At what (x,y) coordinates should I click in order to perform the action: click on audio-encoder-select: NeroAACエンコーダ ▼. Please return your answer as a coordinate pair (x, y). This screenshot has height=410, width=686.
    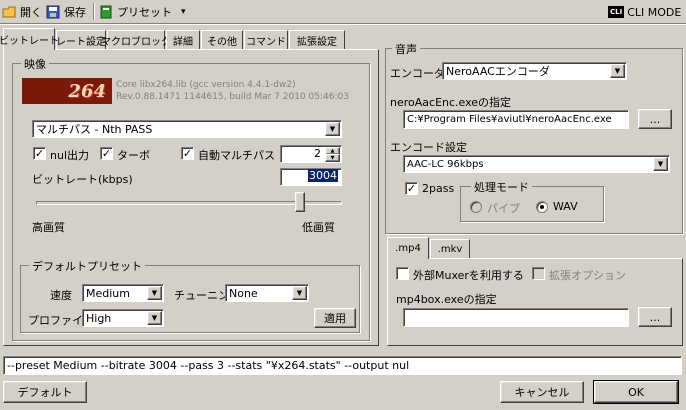
    Looking at the image, I should click on (534, 71).